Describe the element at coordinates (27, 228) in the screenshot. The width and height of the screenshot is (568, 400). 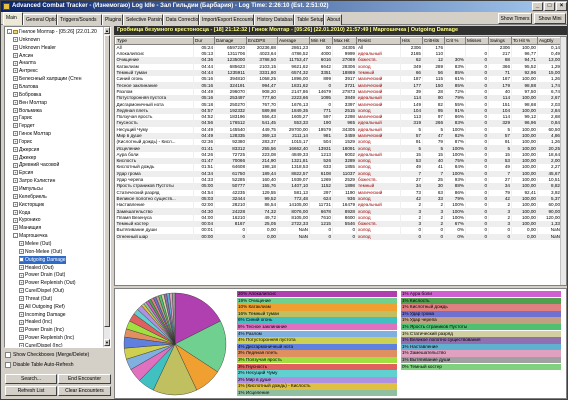
I see `tree-node: + Манищия` at that location.